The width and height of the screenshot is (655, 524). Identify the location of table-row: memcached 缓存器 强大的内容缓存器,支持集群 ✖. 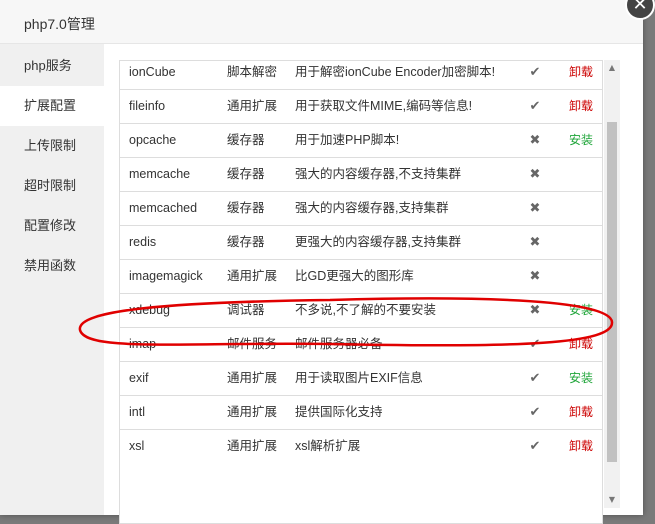
(361, 208).